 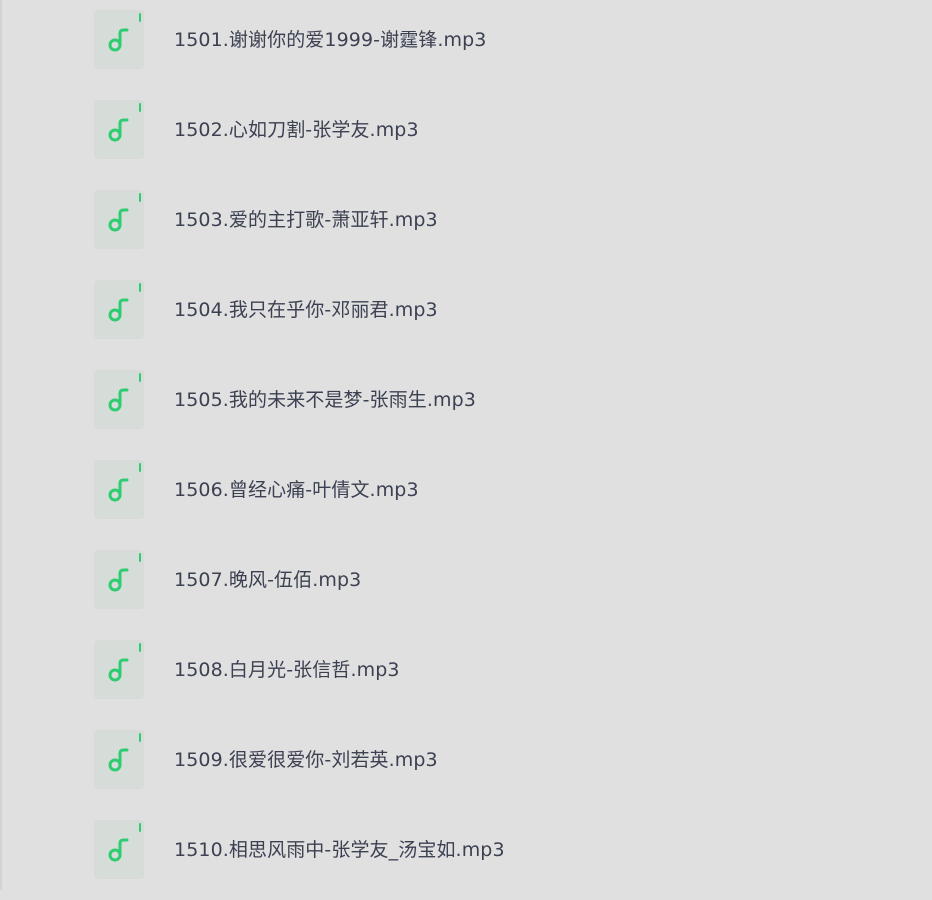 What do you see at coordinates (330, 40) in the screenshot?
I see `file-name: 1501.谢谢你的爱1999-谢霆锋.mp3` at bounding box center [330, 40].